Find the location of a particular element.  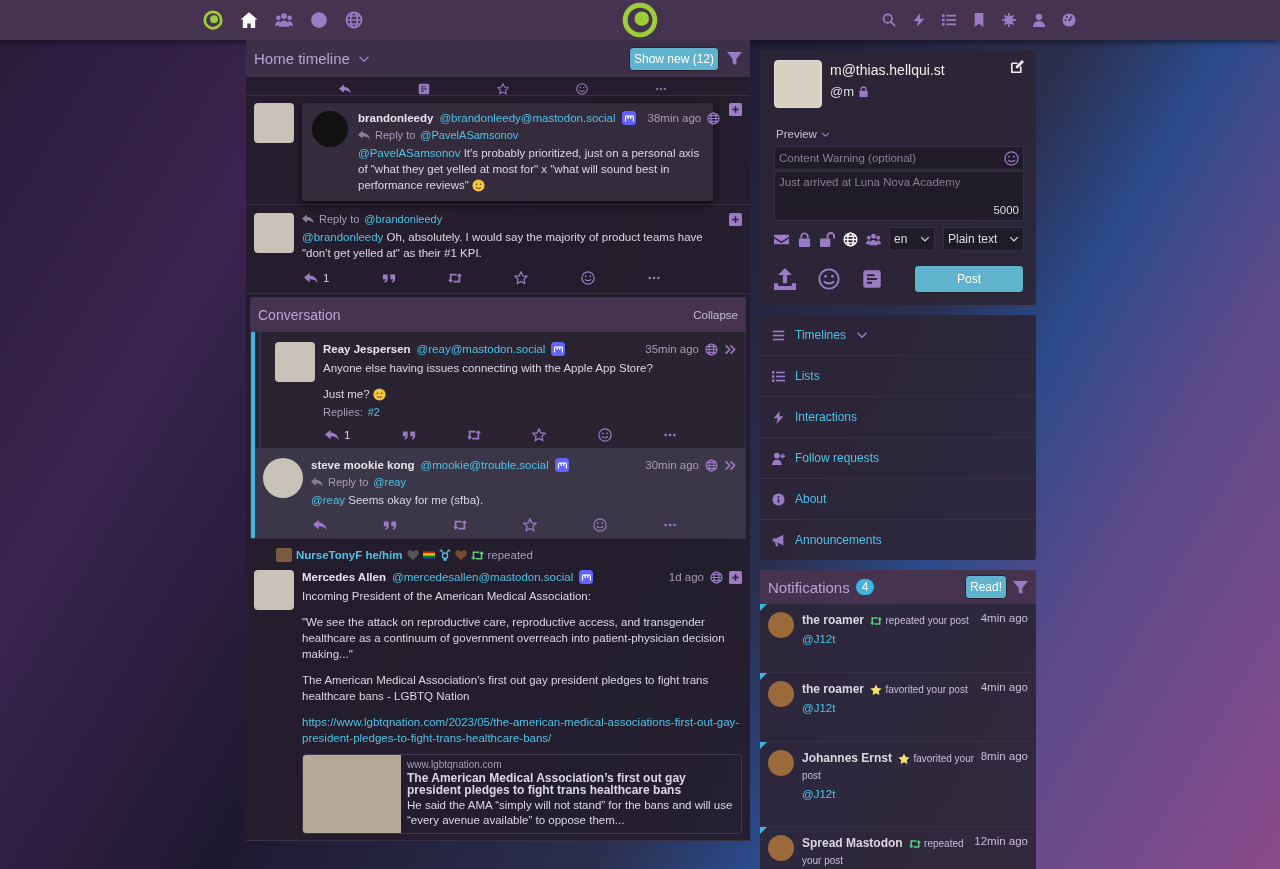

bolt-icon is located at coordinates (919, 20).